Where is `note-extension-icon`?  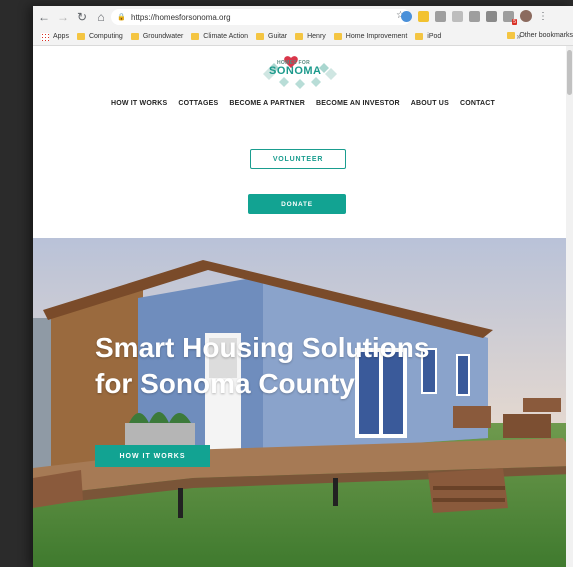 note-extension-icon is located at coordinates (423, 16).